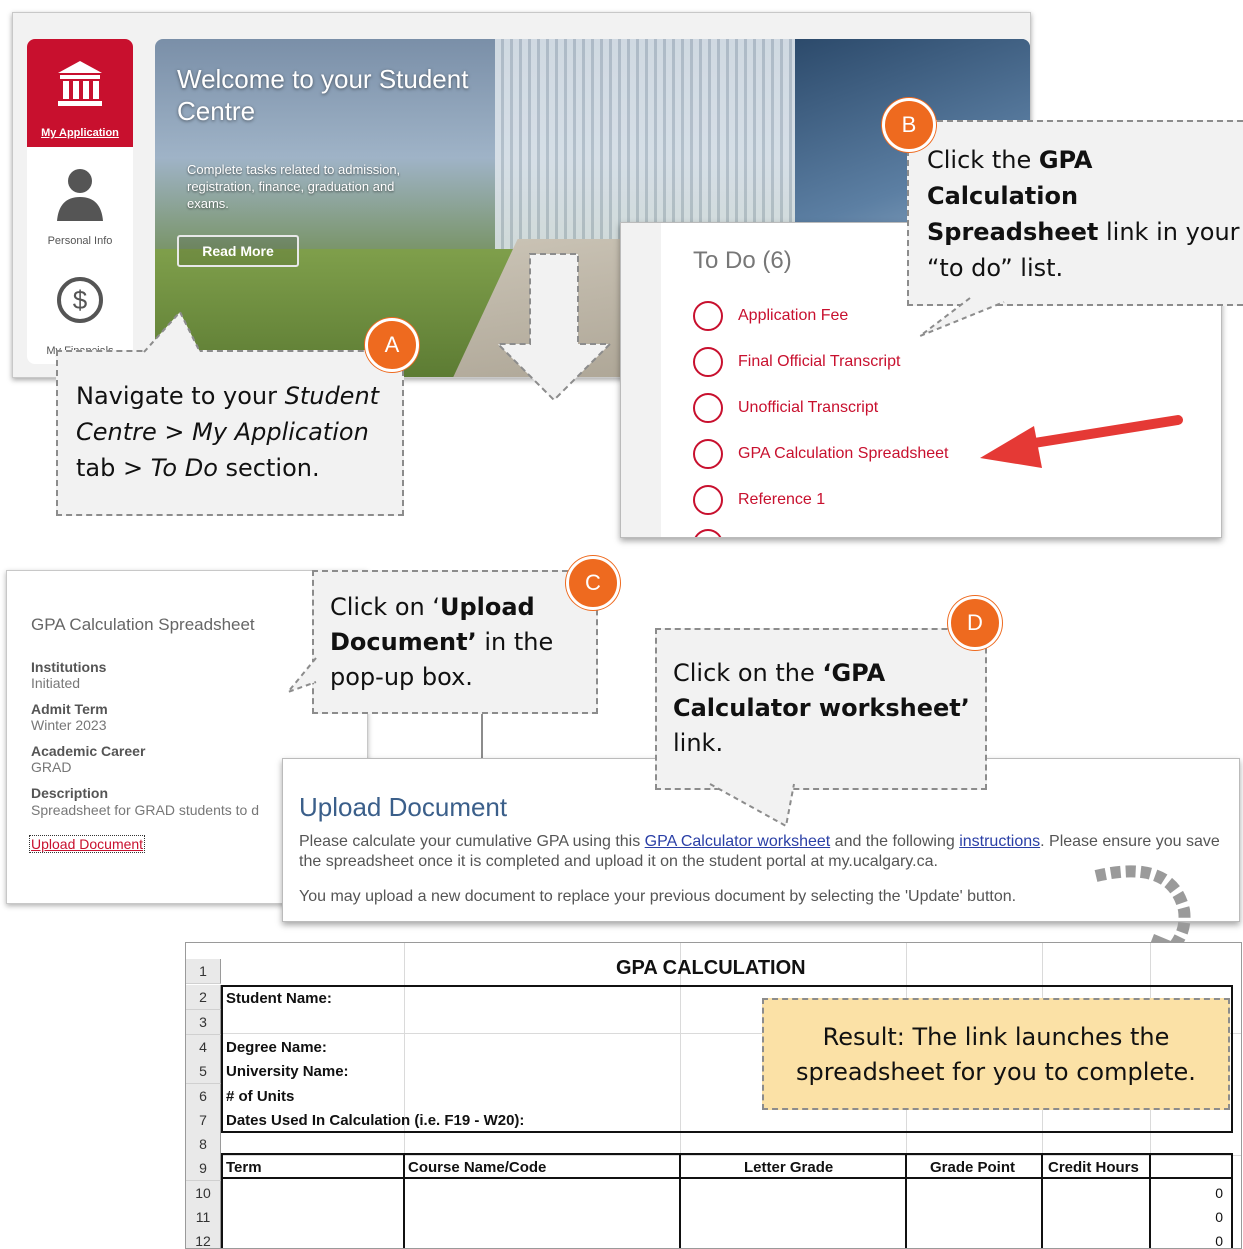 The width and height of the screenshot is (1243, 1249). What do you see at coordinates (909, 125) in the screenshot?
I see `step-badge-b: B` at bounding box center [909, 125].